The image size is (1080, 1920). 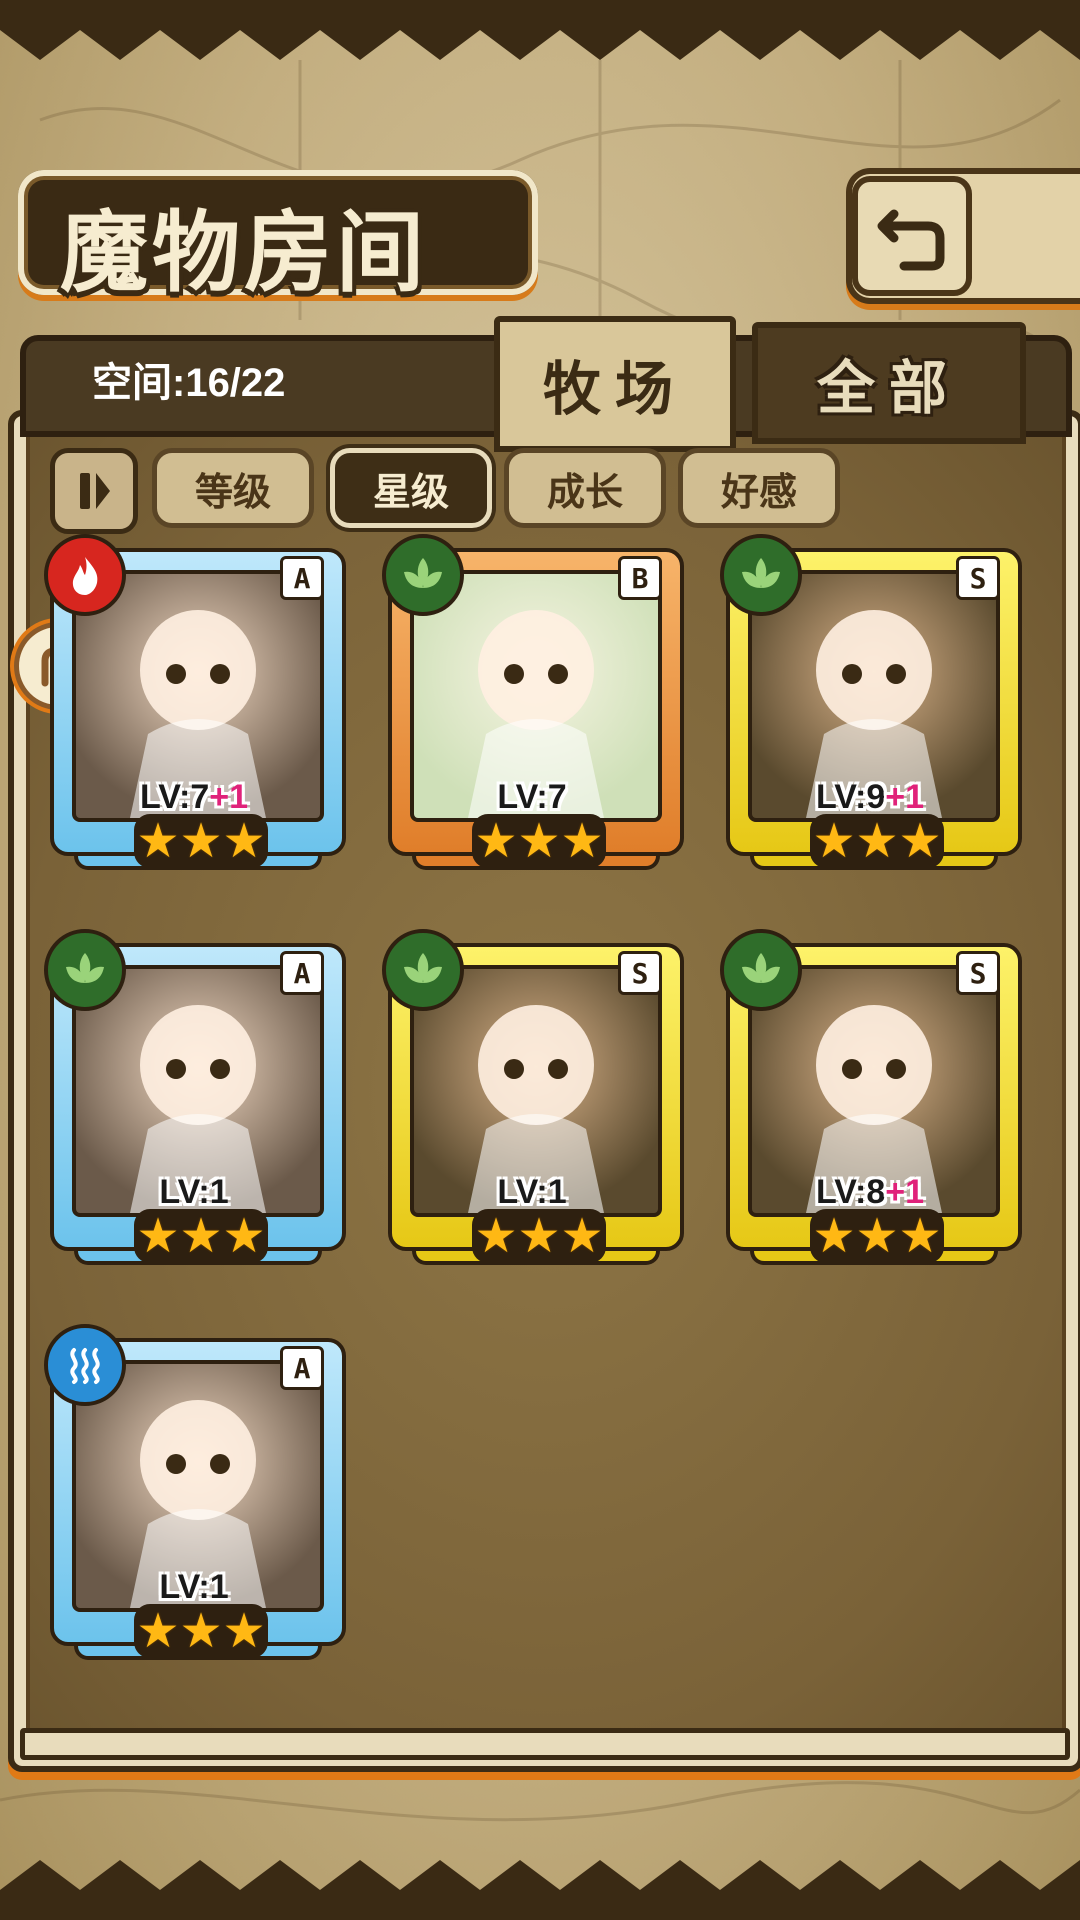 I want to click on fire-icon, so click(x=85, y=576).